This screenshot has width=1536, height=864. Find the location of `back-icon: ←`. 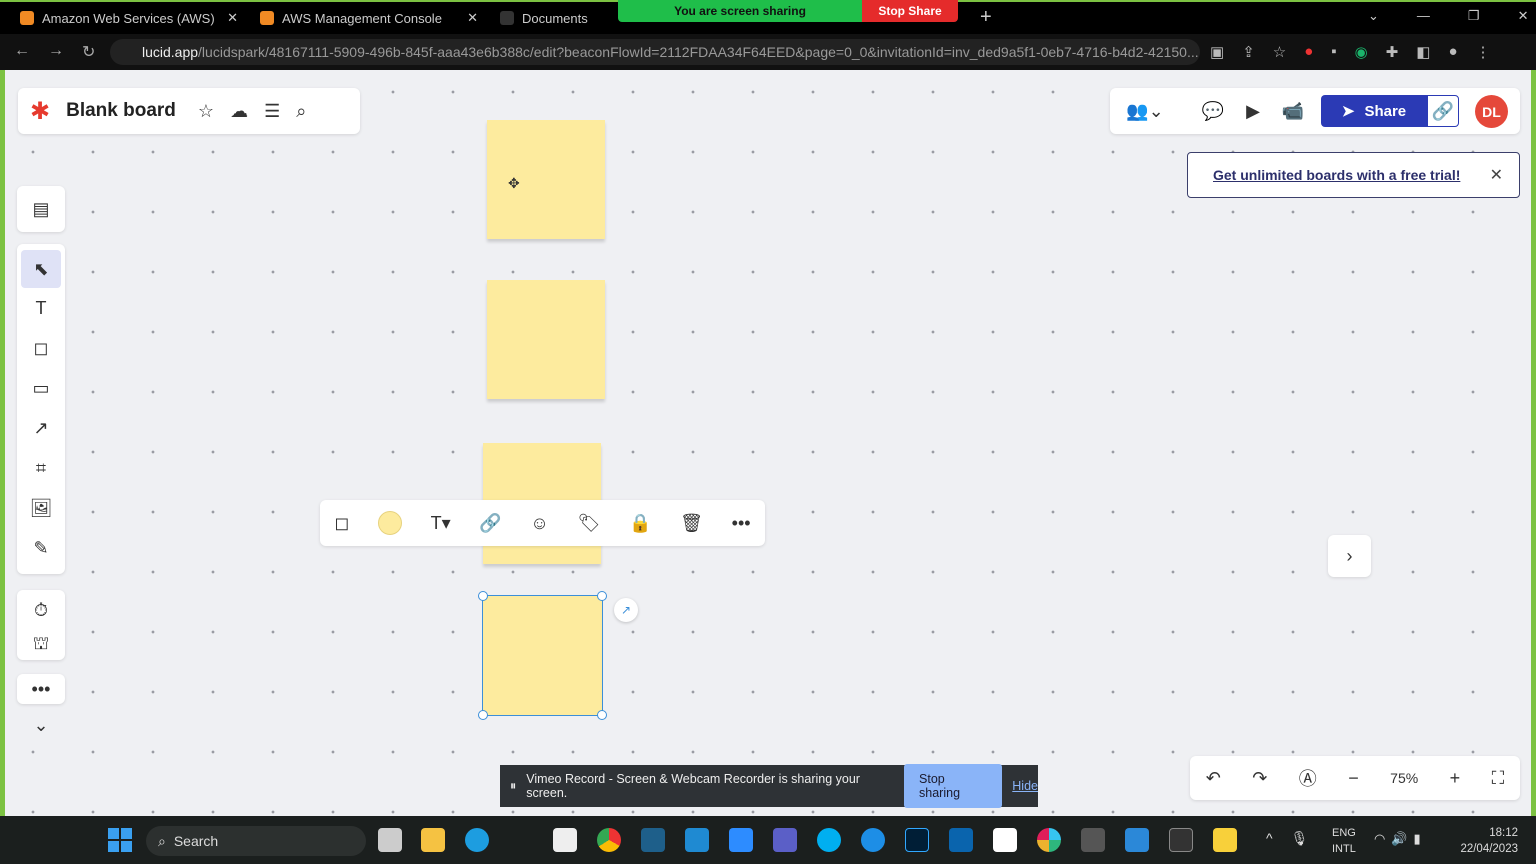

back-icon: ← is located at coordinates (22, 52).